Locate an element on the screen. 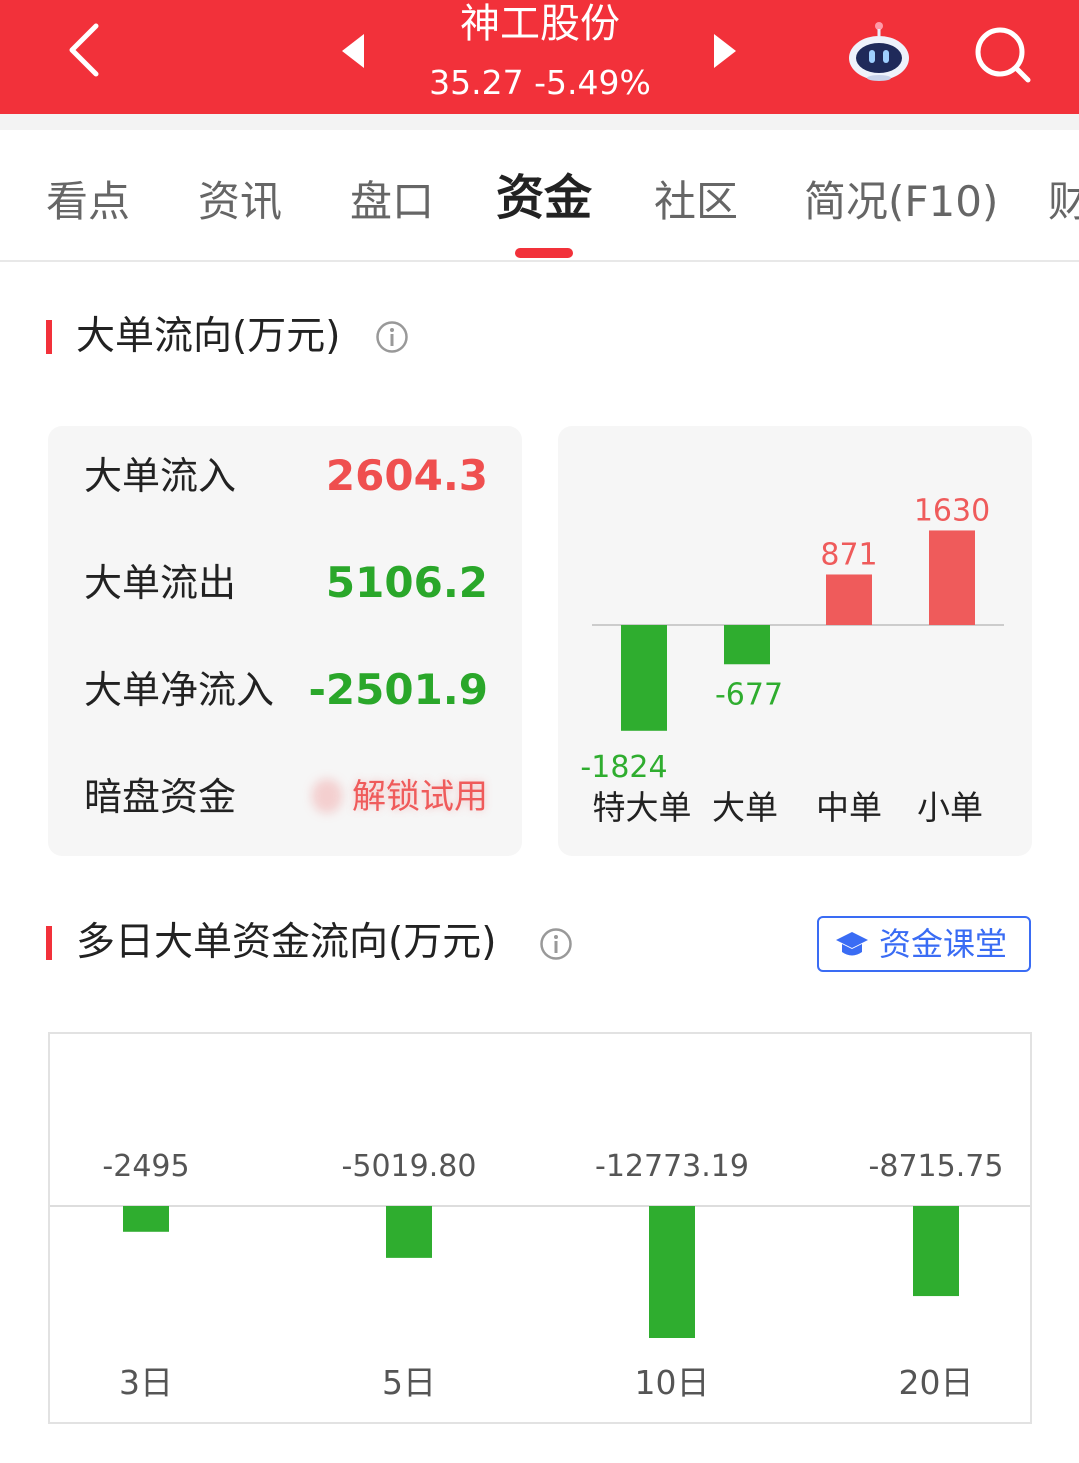 The width and height of the screenshot is (1079, 1463). category-label-3: 小单 is located at coordinates (950, 807).